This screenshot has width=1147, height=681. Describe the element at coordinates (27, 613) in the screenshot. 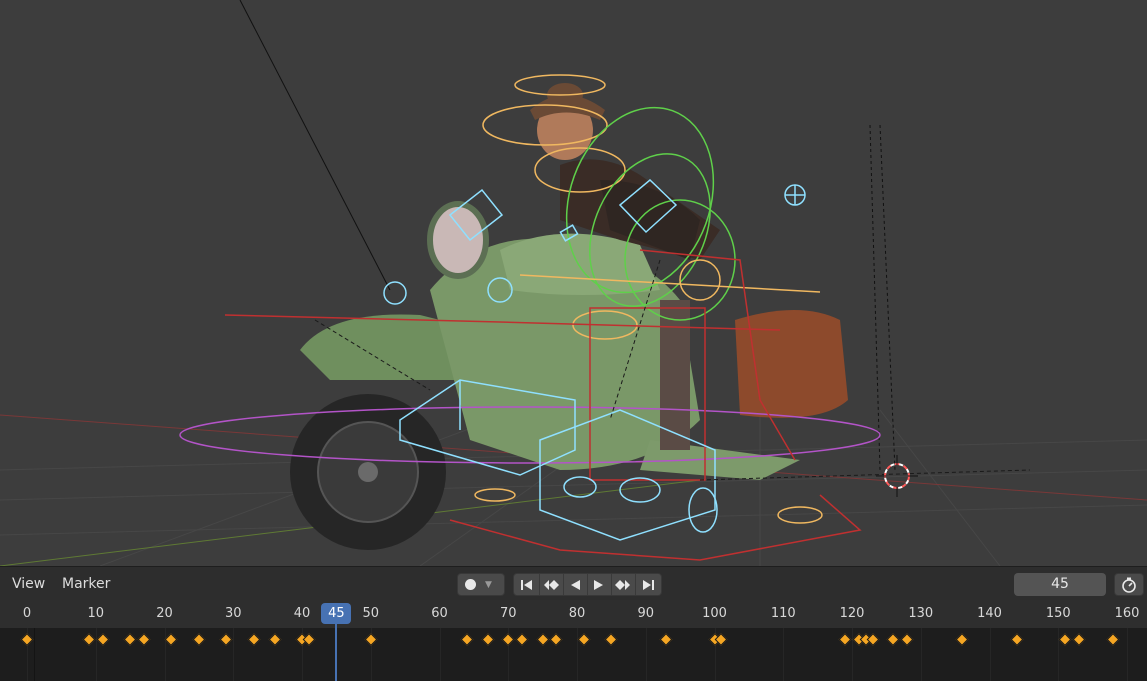

I see `frame-tick-label: 0` at that location.